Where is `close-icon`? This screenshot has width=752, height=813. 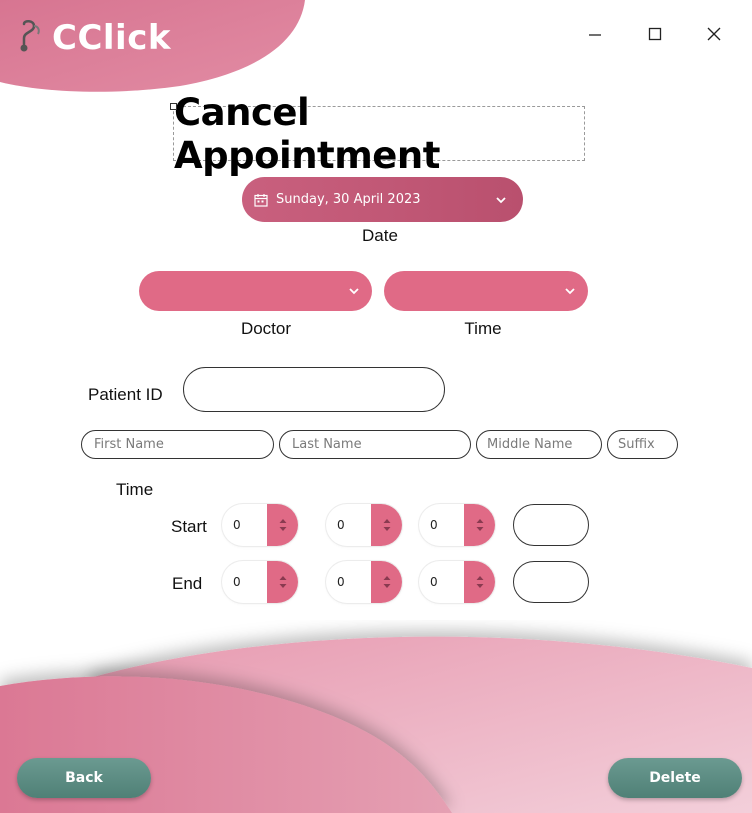
close-icon is located at coordinates (714, 34).